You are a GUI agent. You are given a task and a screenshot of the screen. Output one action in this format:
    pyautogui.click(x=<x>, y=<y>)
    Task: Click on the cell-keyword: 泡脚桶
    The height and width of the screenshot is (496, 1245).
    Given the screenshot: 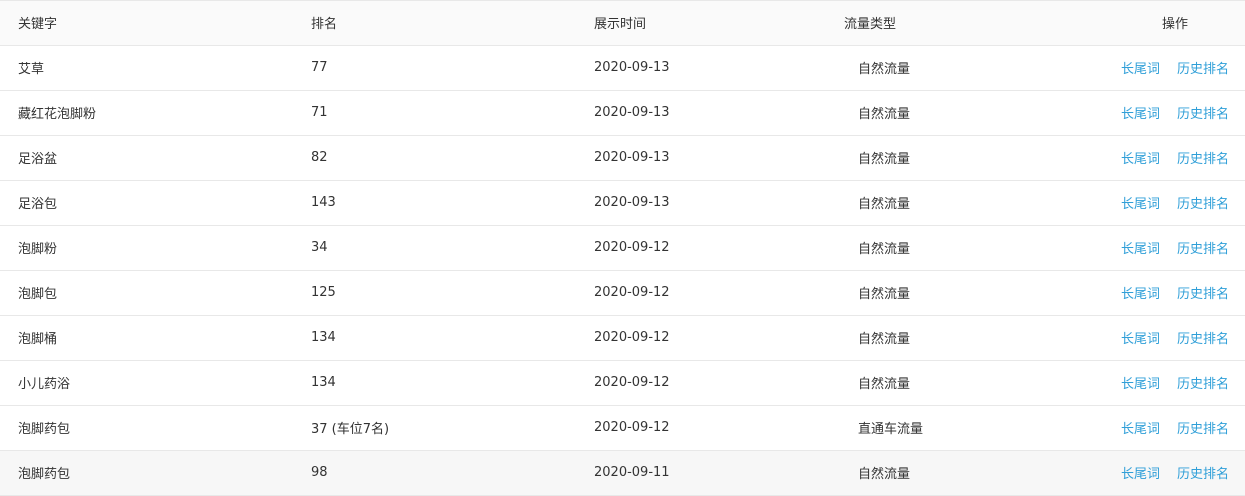 What is the action you would take?
    pyautogui.click(x=155, y=338)
    